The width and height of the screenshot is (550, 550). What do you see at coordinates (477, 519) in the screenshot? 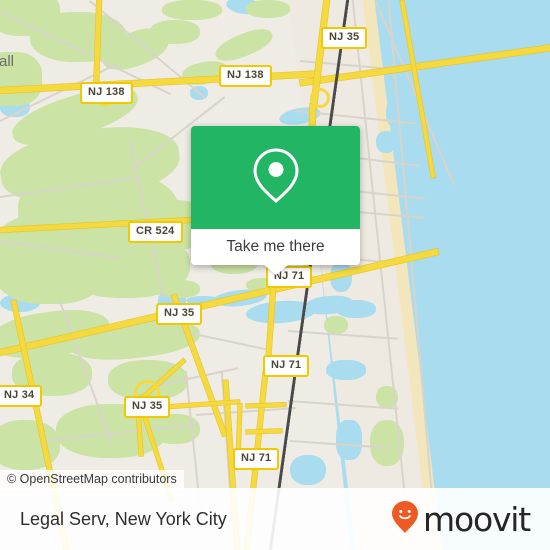
I see `moovit-wordmark: moovit` at bounding box center [477, 519].